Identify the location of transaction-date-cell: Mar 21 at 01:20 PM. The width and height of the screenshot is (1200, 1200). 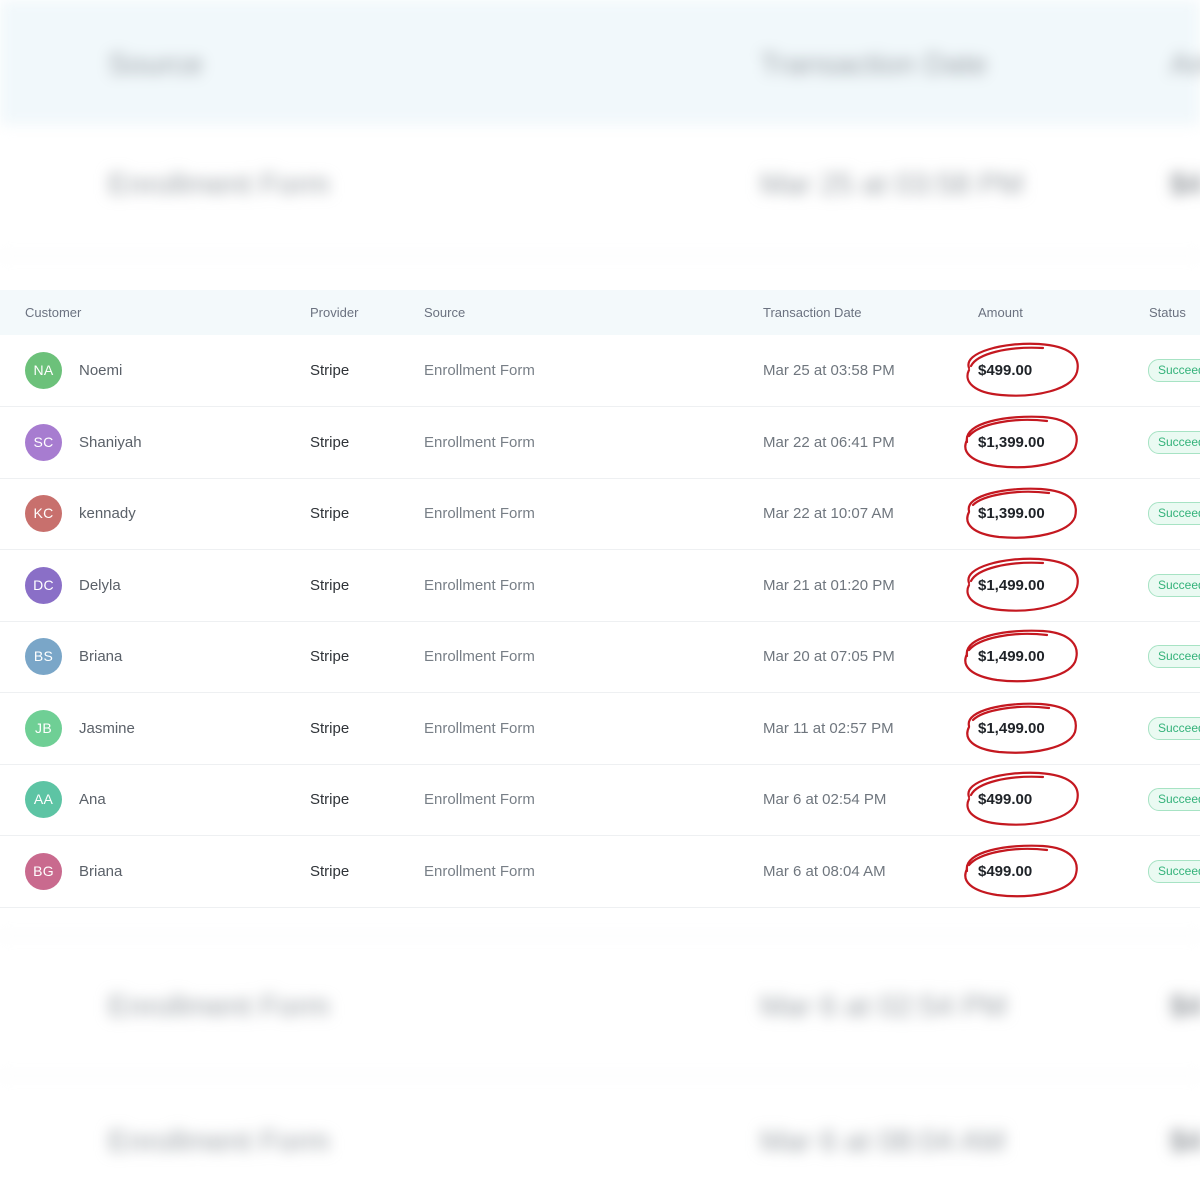
(829, 585).